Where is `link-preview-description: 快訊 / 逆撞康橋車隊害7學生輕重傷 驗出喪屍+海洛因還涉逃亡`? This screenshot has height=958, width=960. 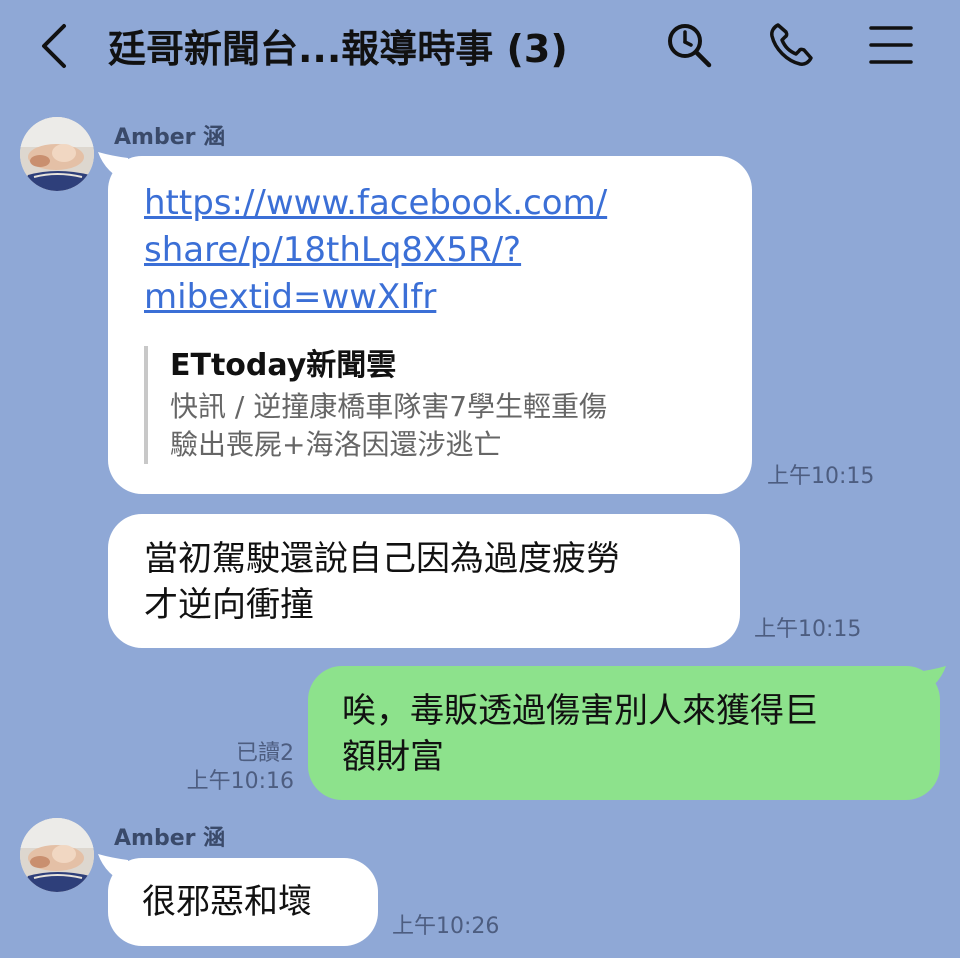
link-preview-description: 快訊 / 逆撞康橋車隊害7學生輕重傷 驗出喪屍+海洛因還涉逃亡 is located at coordinates (389, 425).